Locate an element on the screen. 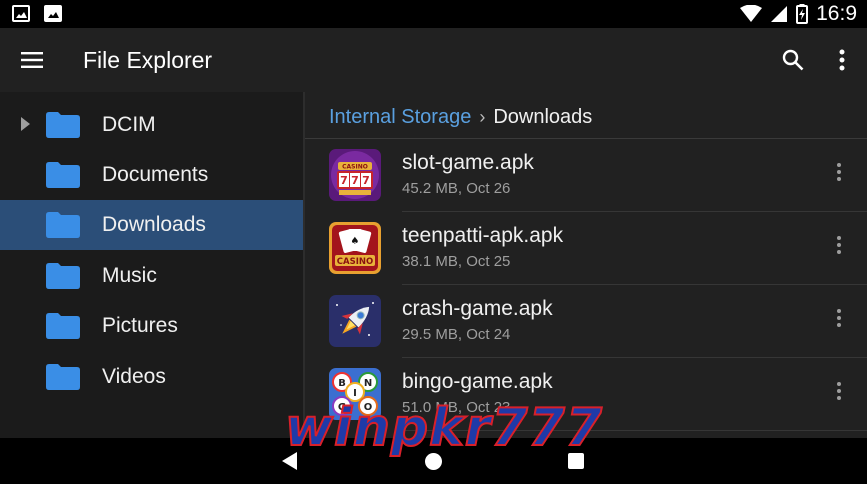 Image resolution: width=867 pixels, height=484 pixels. casino-slot-icon: CASINO 7 7 7 is located at coordinates (355, 175).